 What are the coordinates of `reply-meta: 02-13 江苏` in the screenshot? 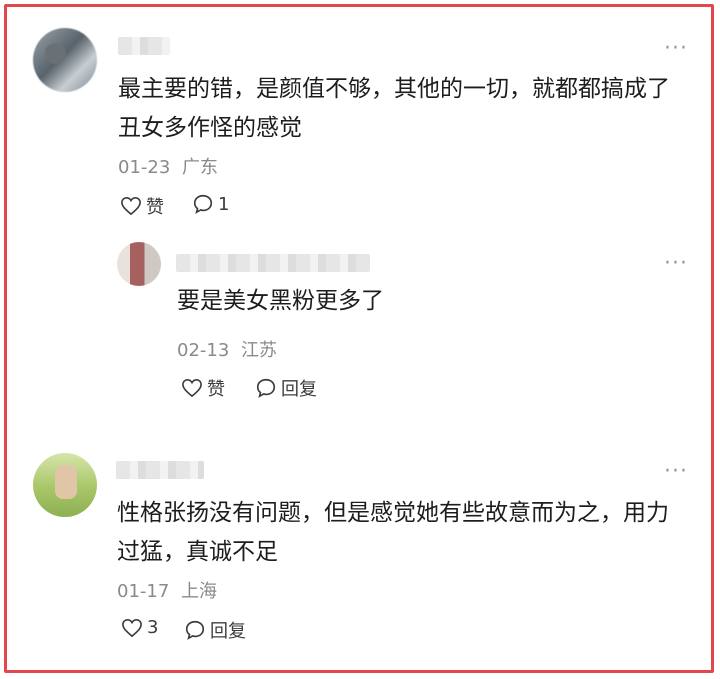 It's located at (227, 349).